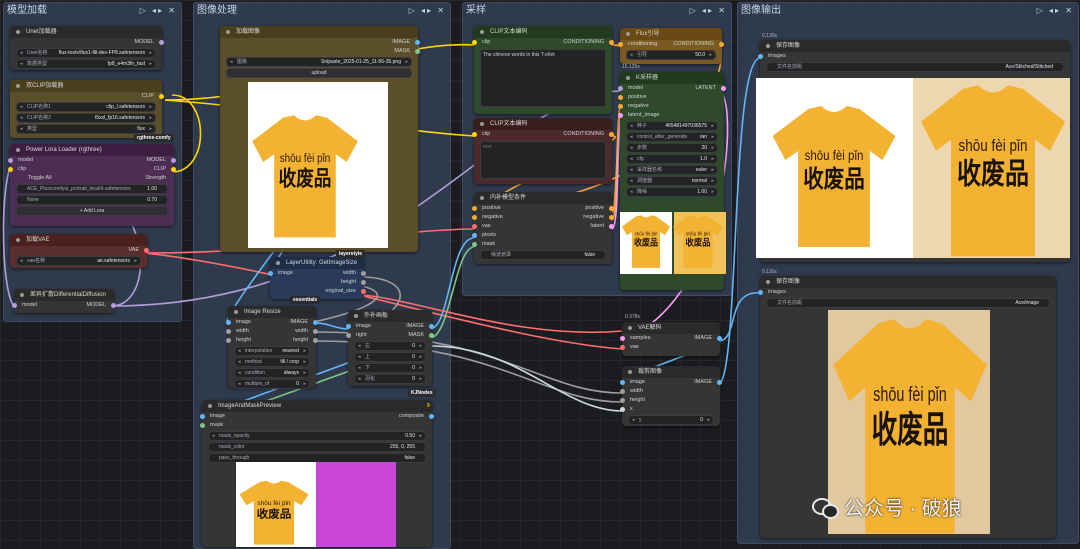 This screenshot has width=1080, height=549. Describe the element at coordinates (92, 211) in the screenshot. I see `add-lora-button: + Add Lora` at that location.